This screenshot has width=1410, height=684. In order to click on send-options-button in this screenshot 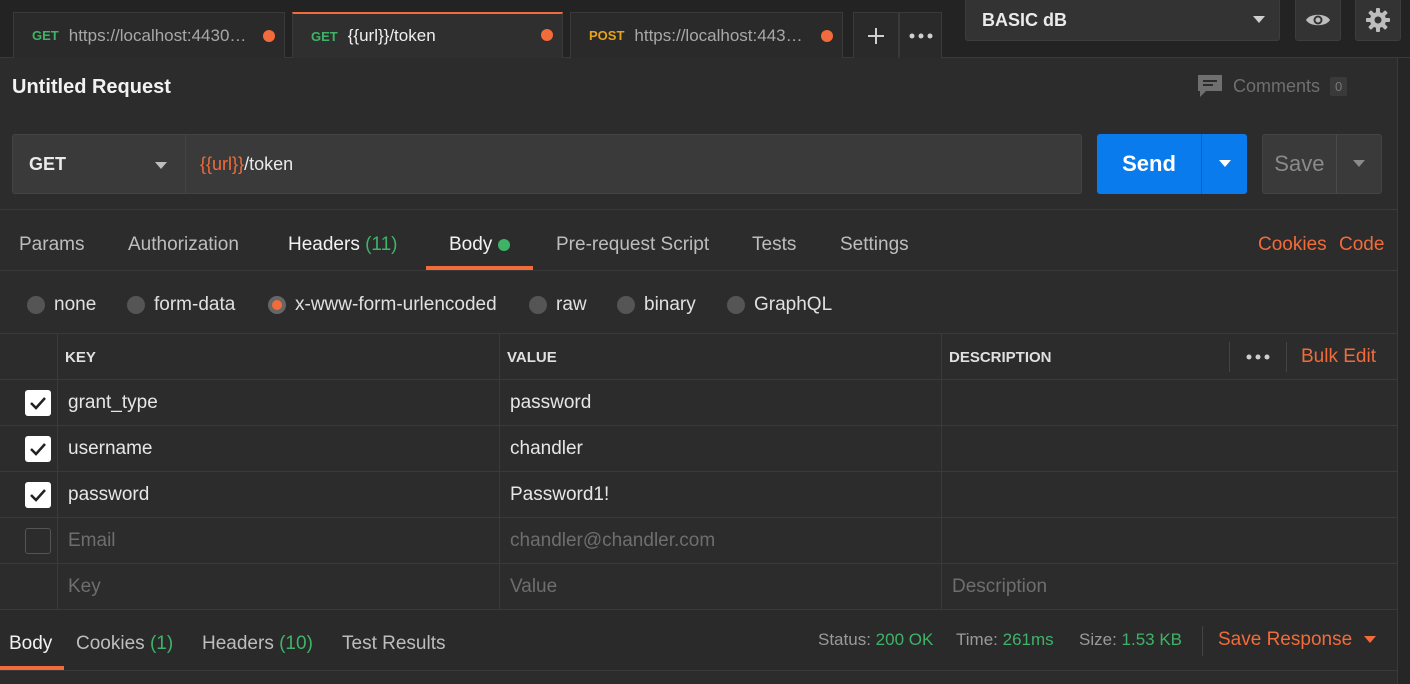, I will do `click(1224, 164)`.